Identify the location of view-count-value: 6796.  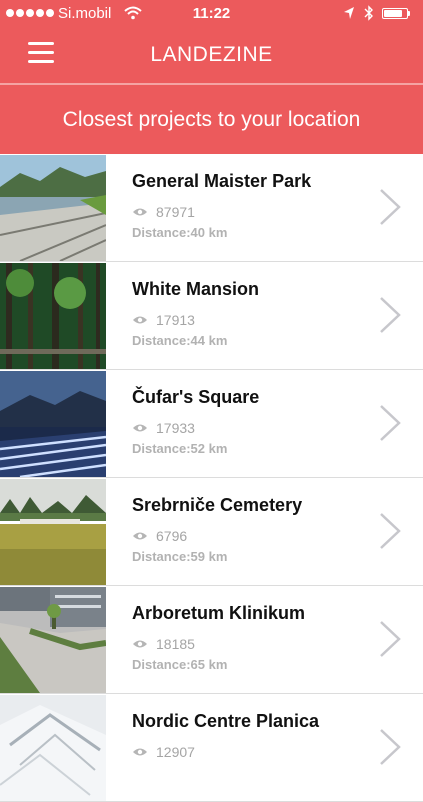
(172, 536).